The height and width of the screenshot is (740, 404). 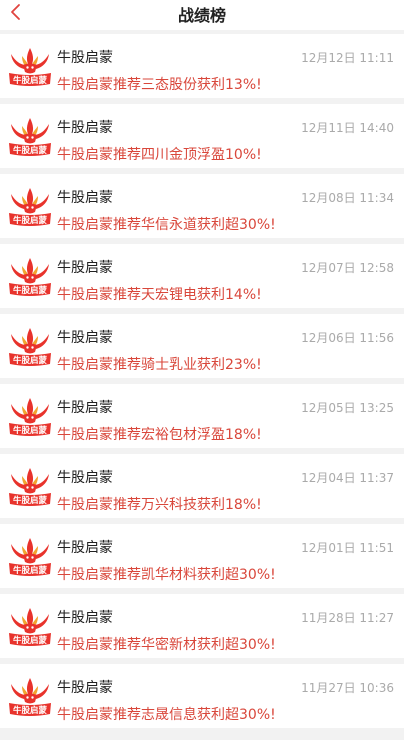 What do you see at coordinates (159, 155) in the screenshot?
I see `message-text: 牛股启蒙推荐四川金顶浮盈10%!` at bounding box center [159, 155].